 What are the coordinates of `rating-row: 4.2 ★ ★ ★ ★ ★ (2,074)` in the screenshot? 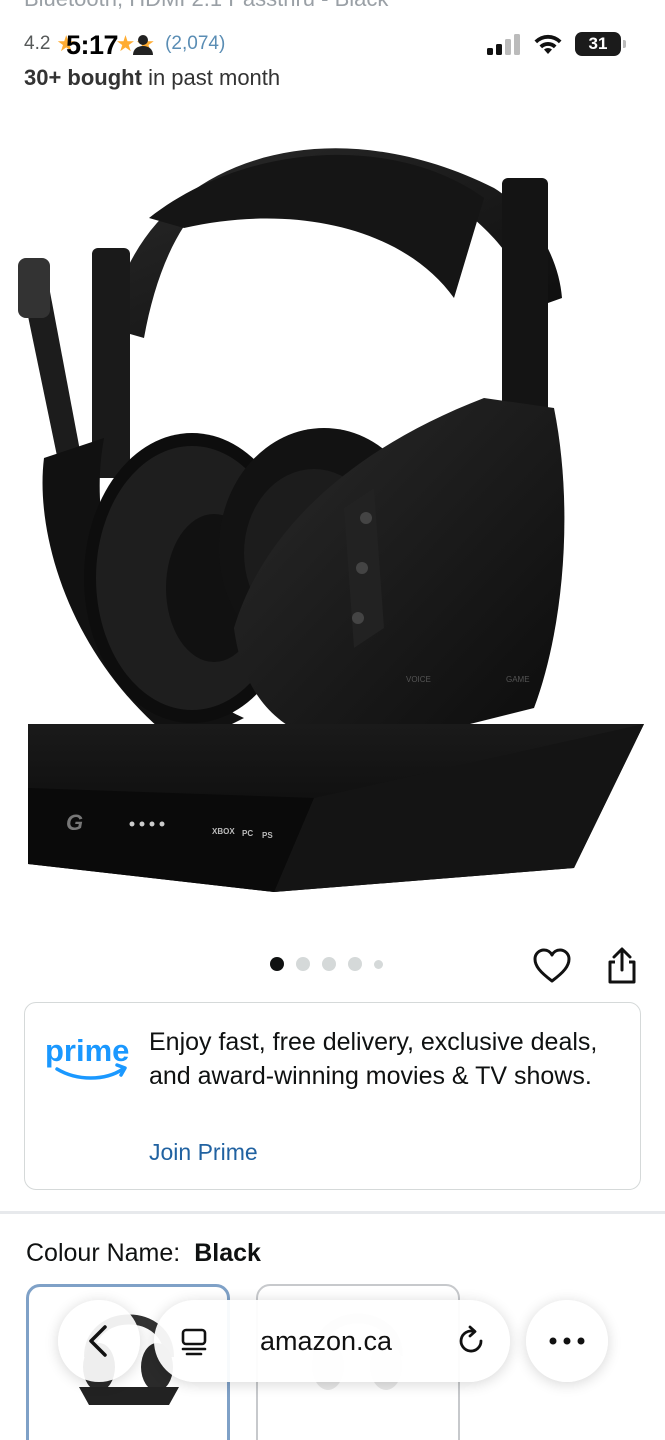 It's located at (124, 44).